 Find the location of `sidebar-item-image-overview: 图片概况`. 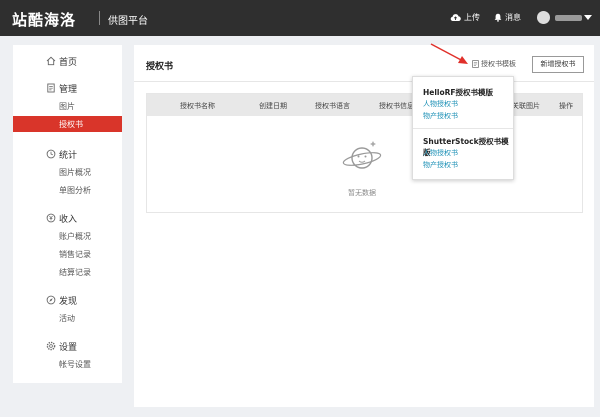

sidebar-item-image-overview: 图片概况 is located at coordinates (67, 172).